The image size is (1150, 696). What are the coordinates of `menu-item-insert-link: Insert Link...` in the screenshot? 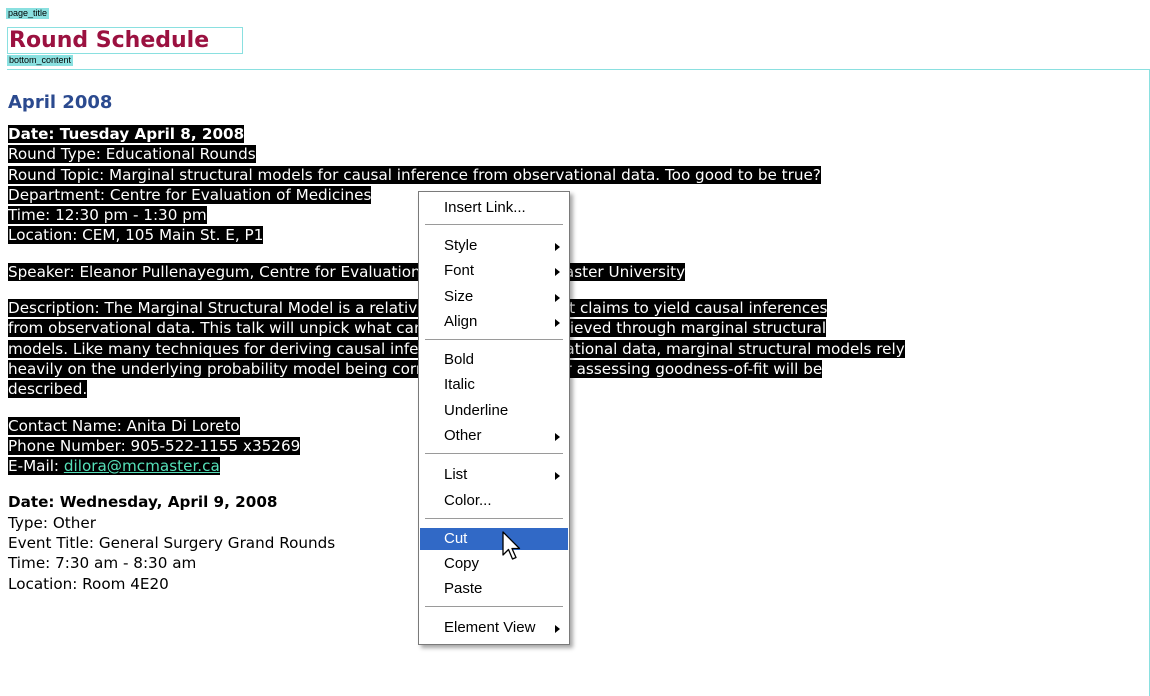 It's located at (494, 208).